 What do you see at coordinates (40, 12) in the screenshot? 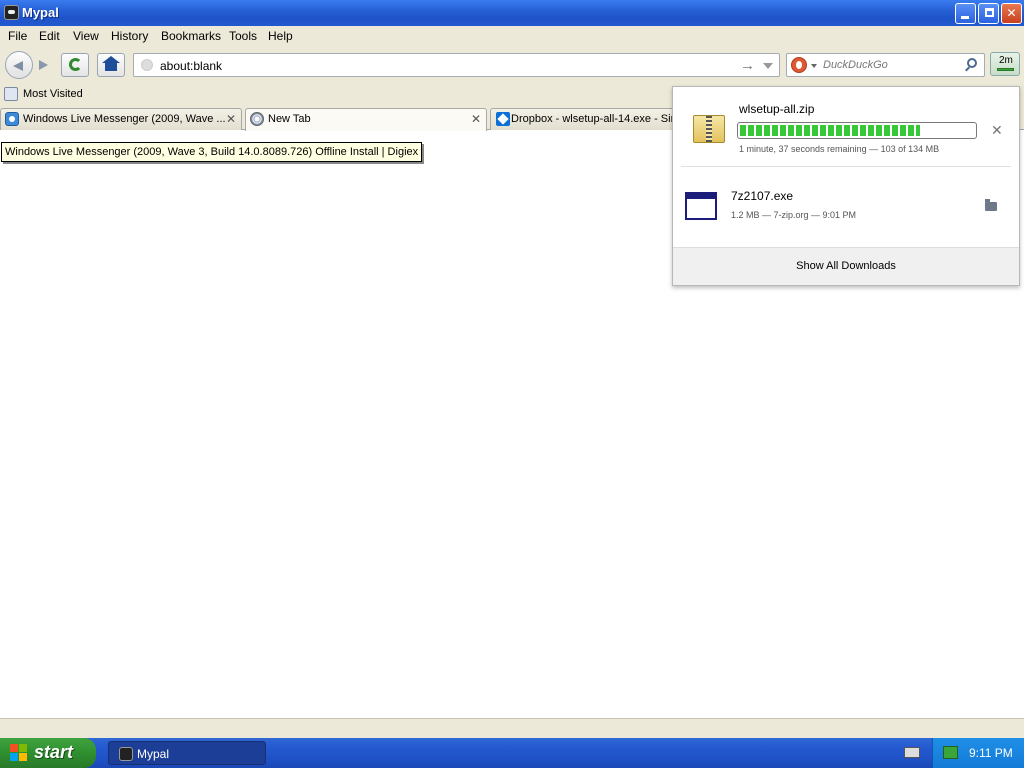
I see `window-title: Mypal` at bounding box center [40, 12].